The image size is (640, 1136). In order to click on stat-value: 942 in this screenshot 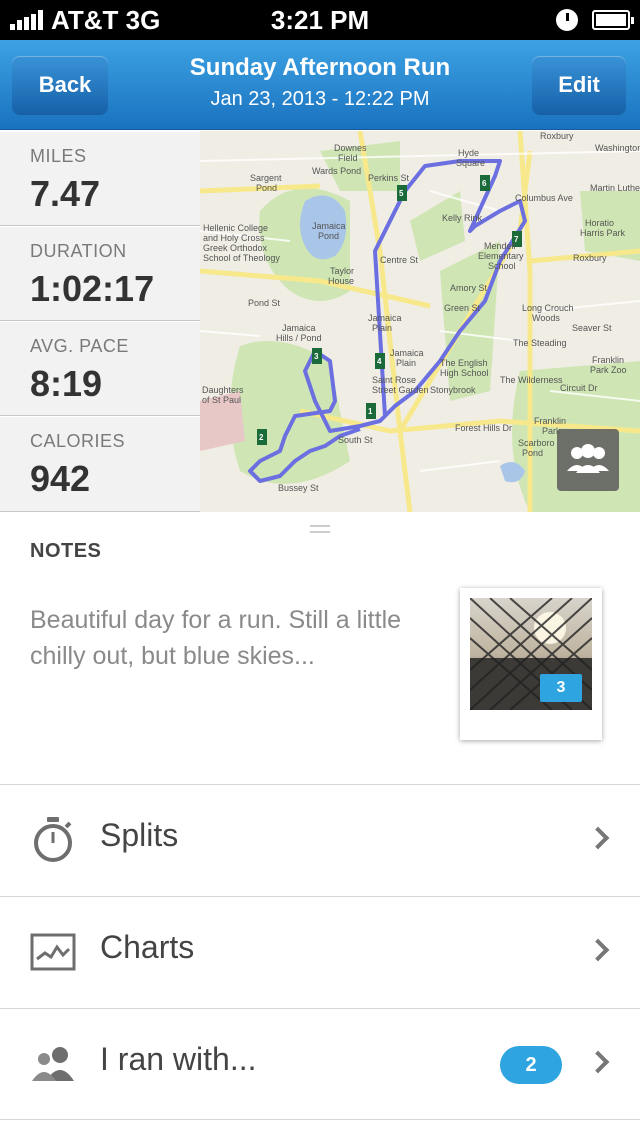, I will do `click(60, 478)`.